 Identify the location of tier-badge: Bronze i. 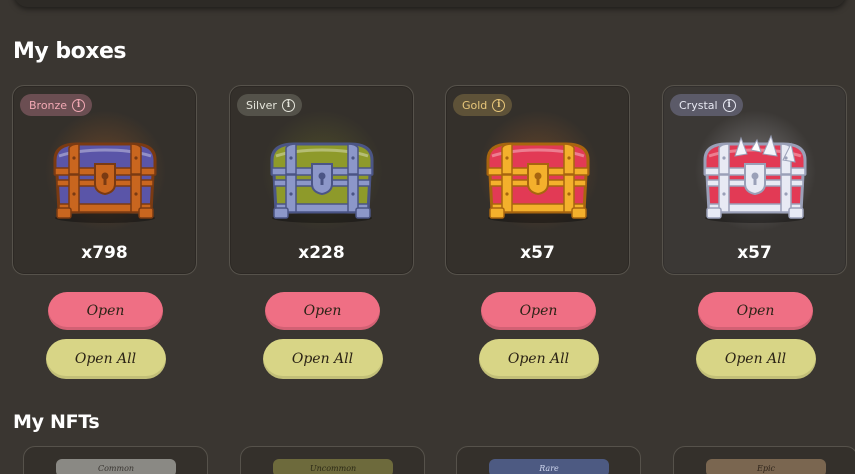
(56, 105).